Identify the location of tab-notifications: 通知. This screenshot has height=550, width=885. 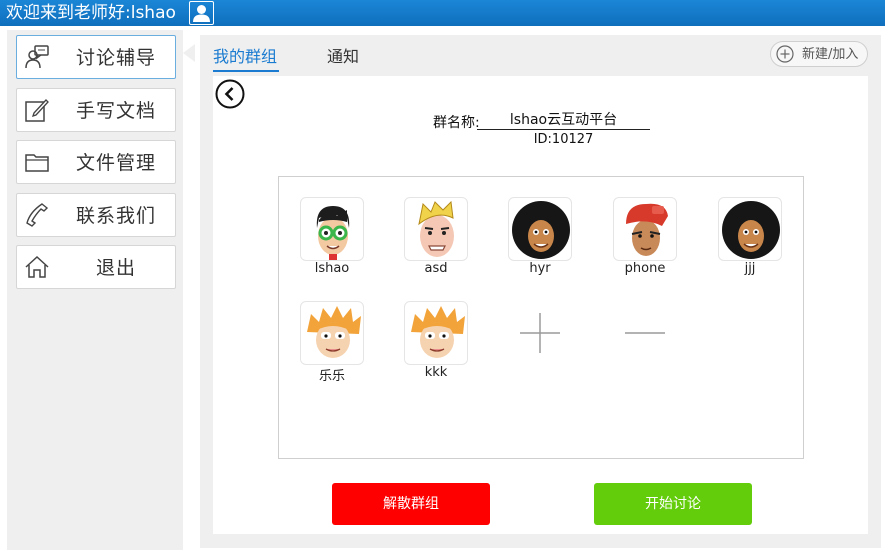
(343, 57).